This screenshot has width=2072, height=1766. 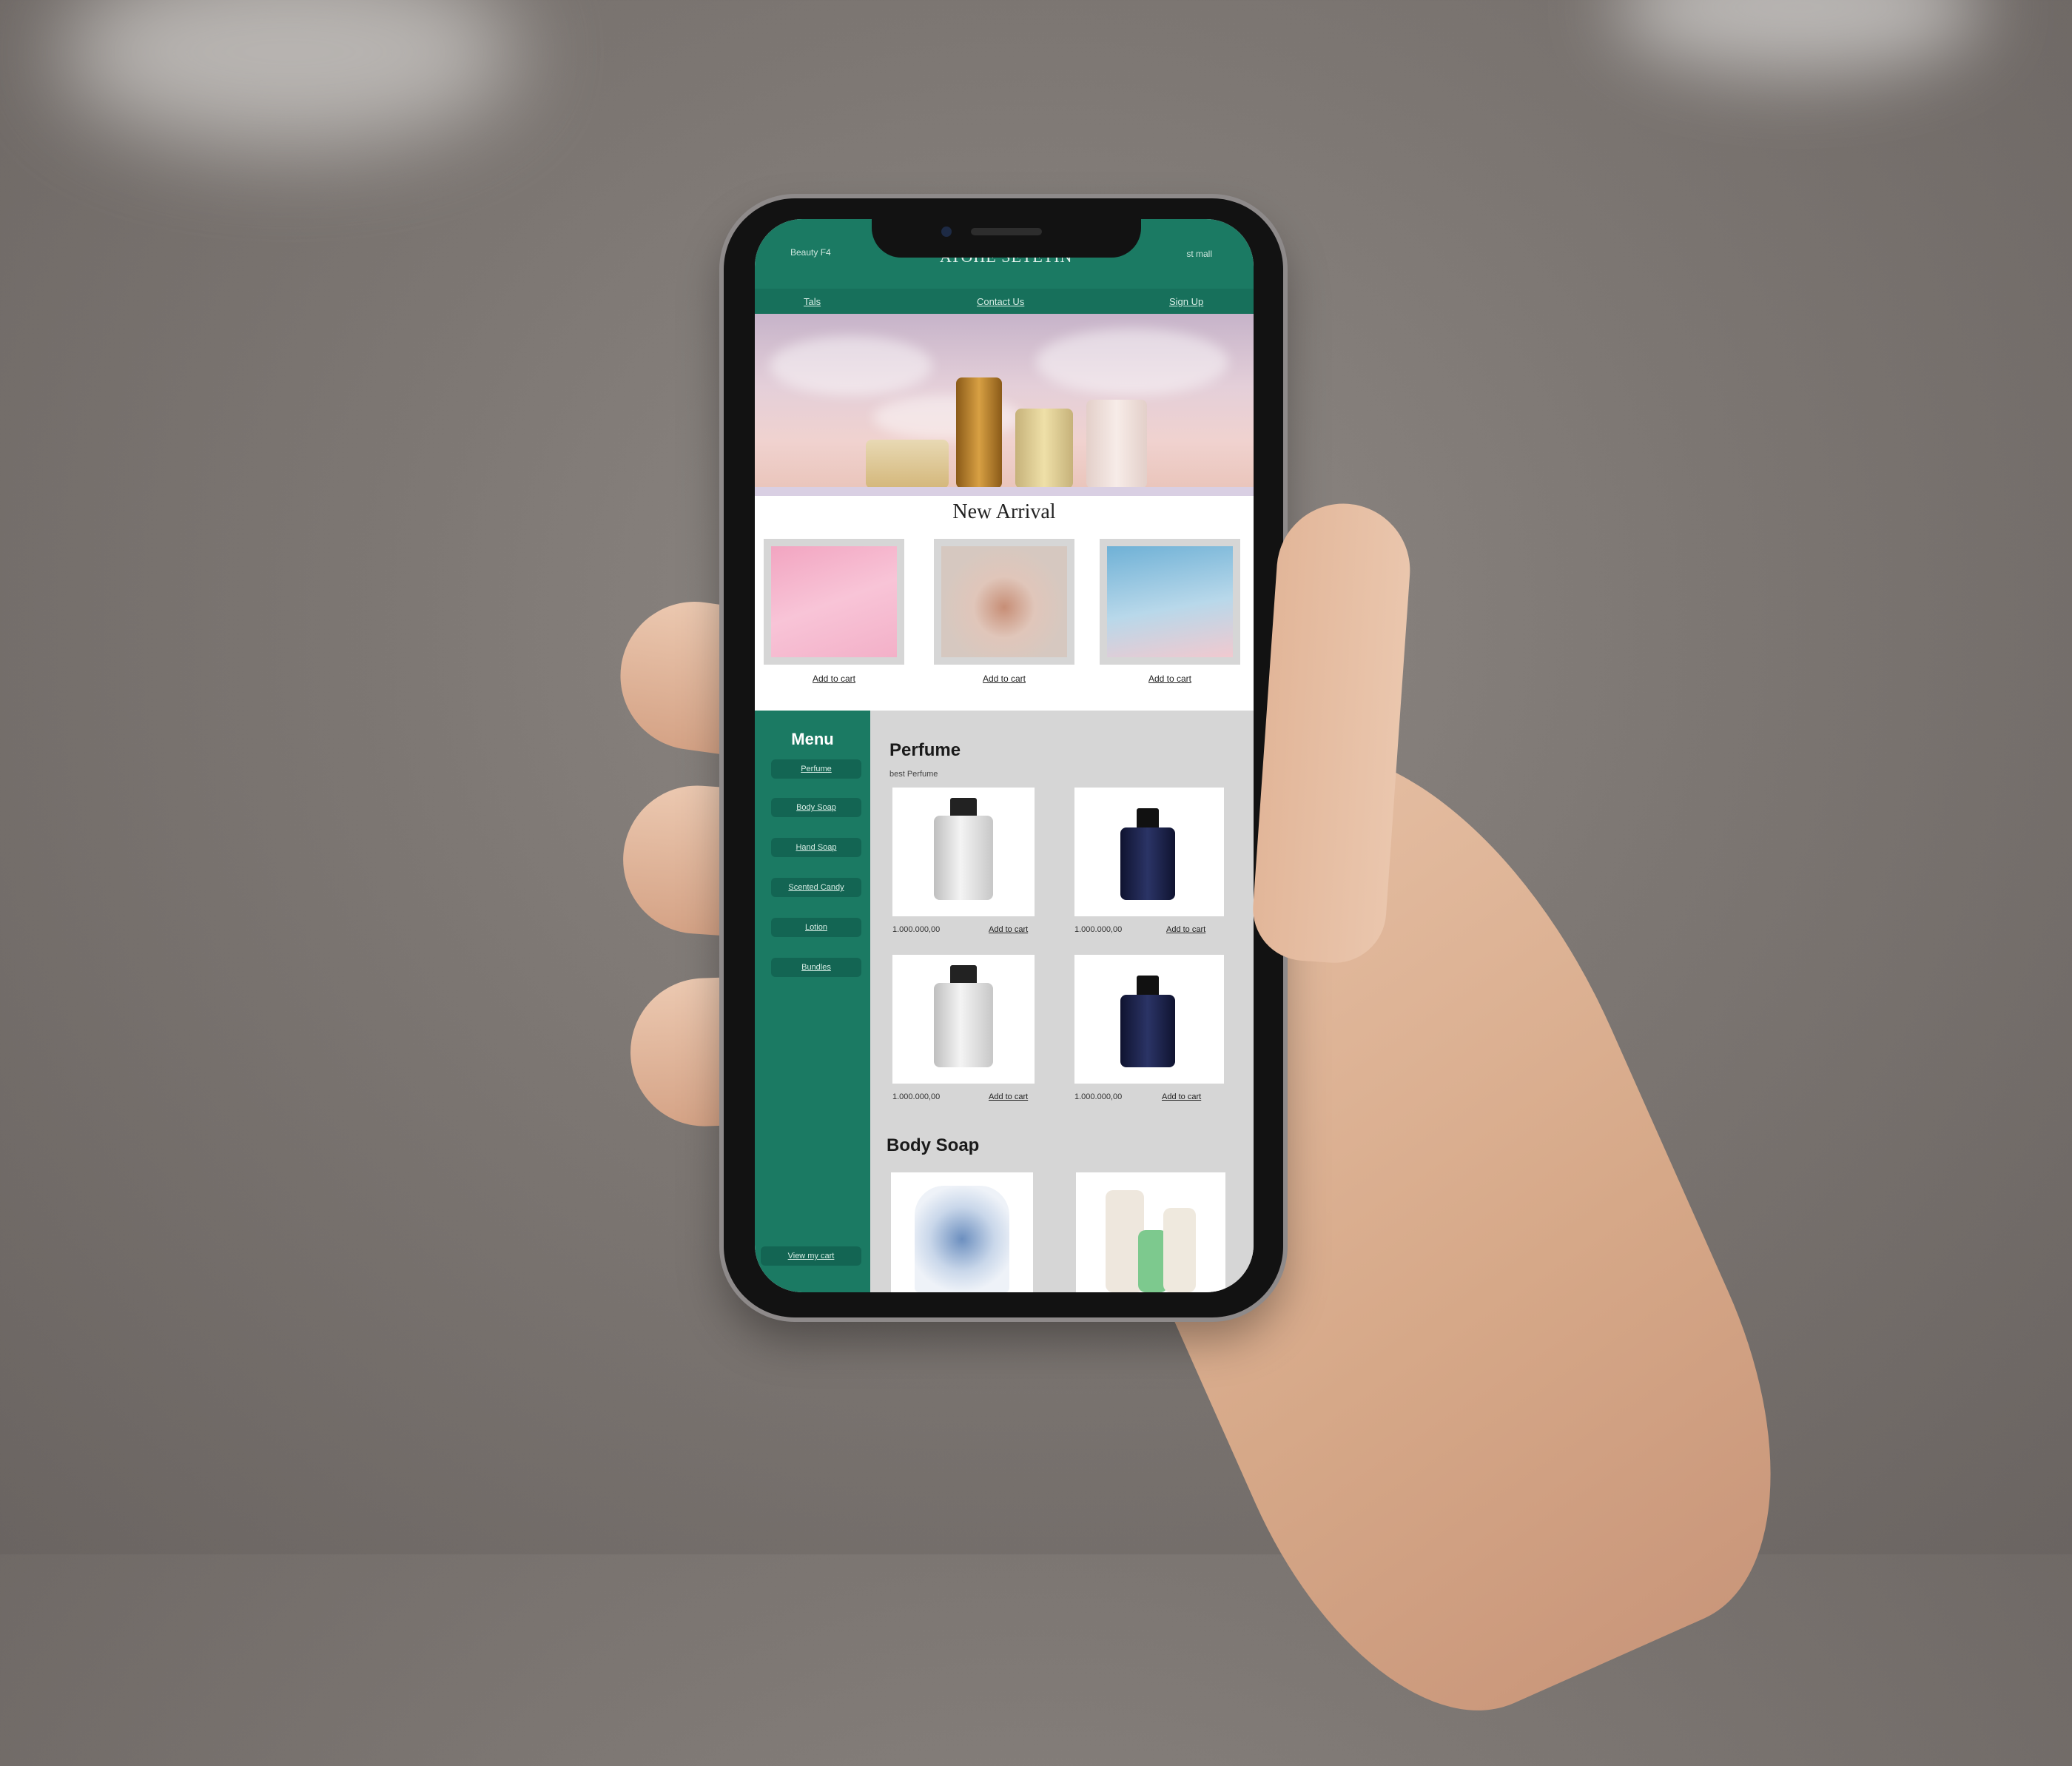 I want to click on phone-notch, so click(x=1006, y=236).